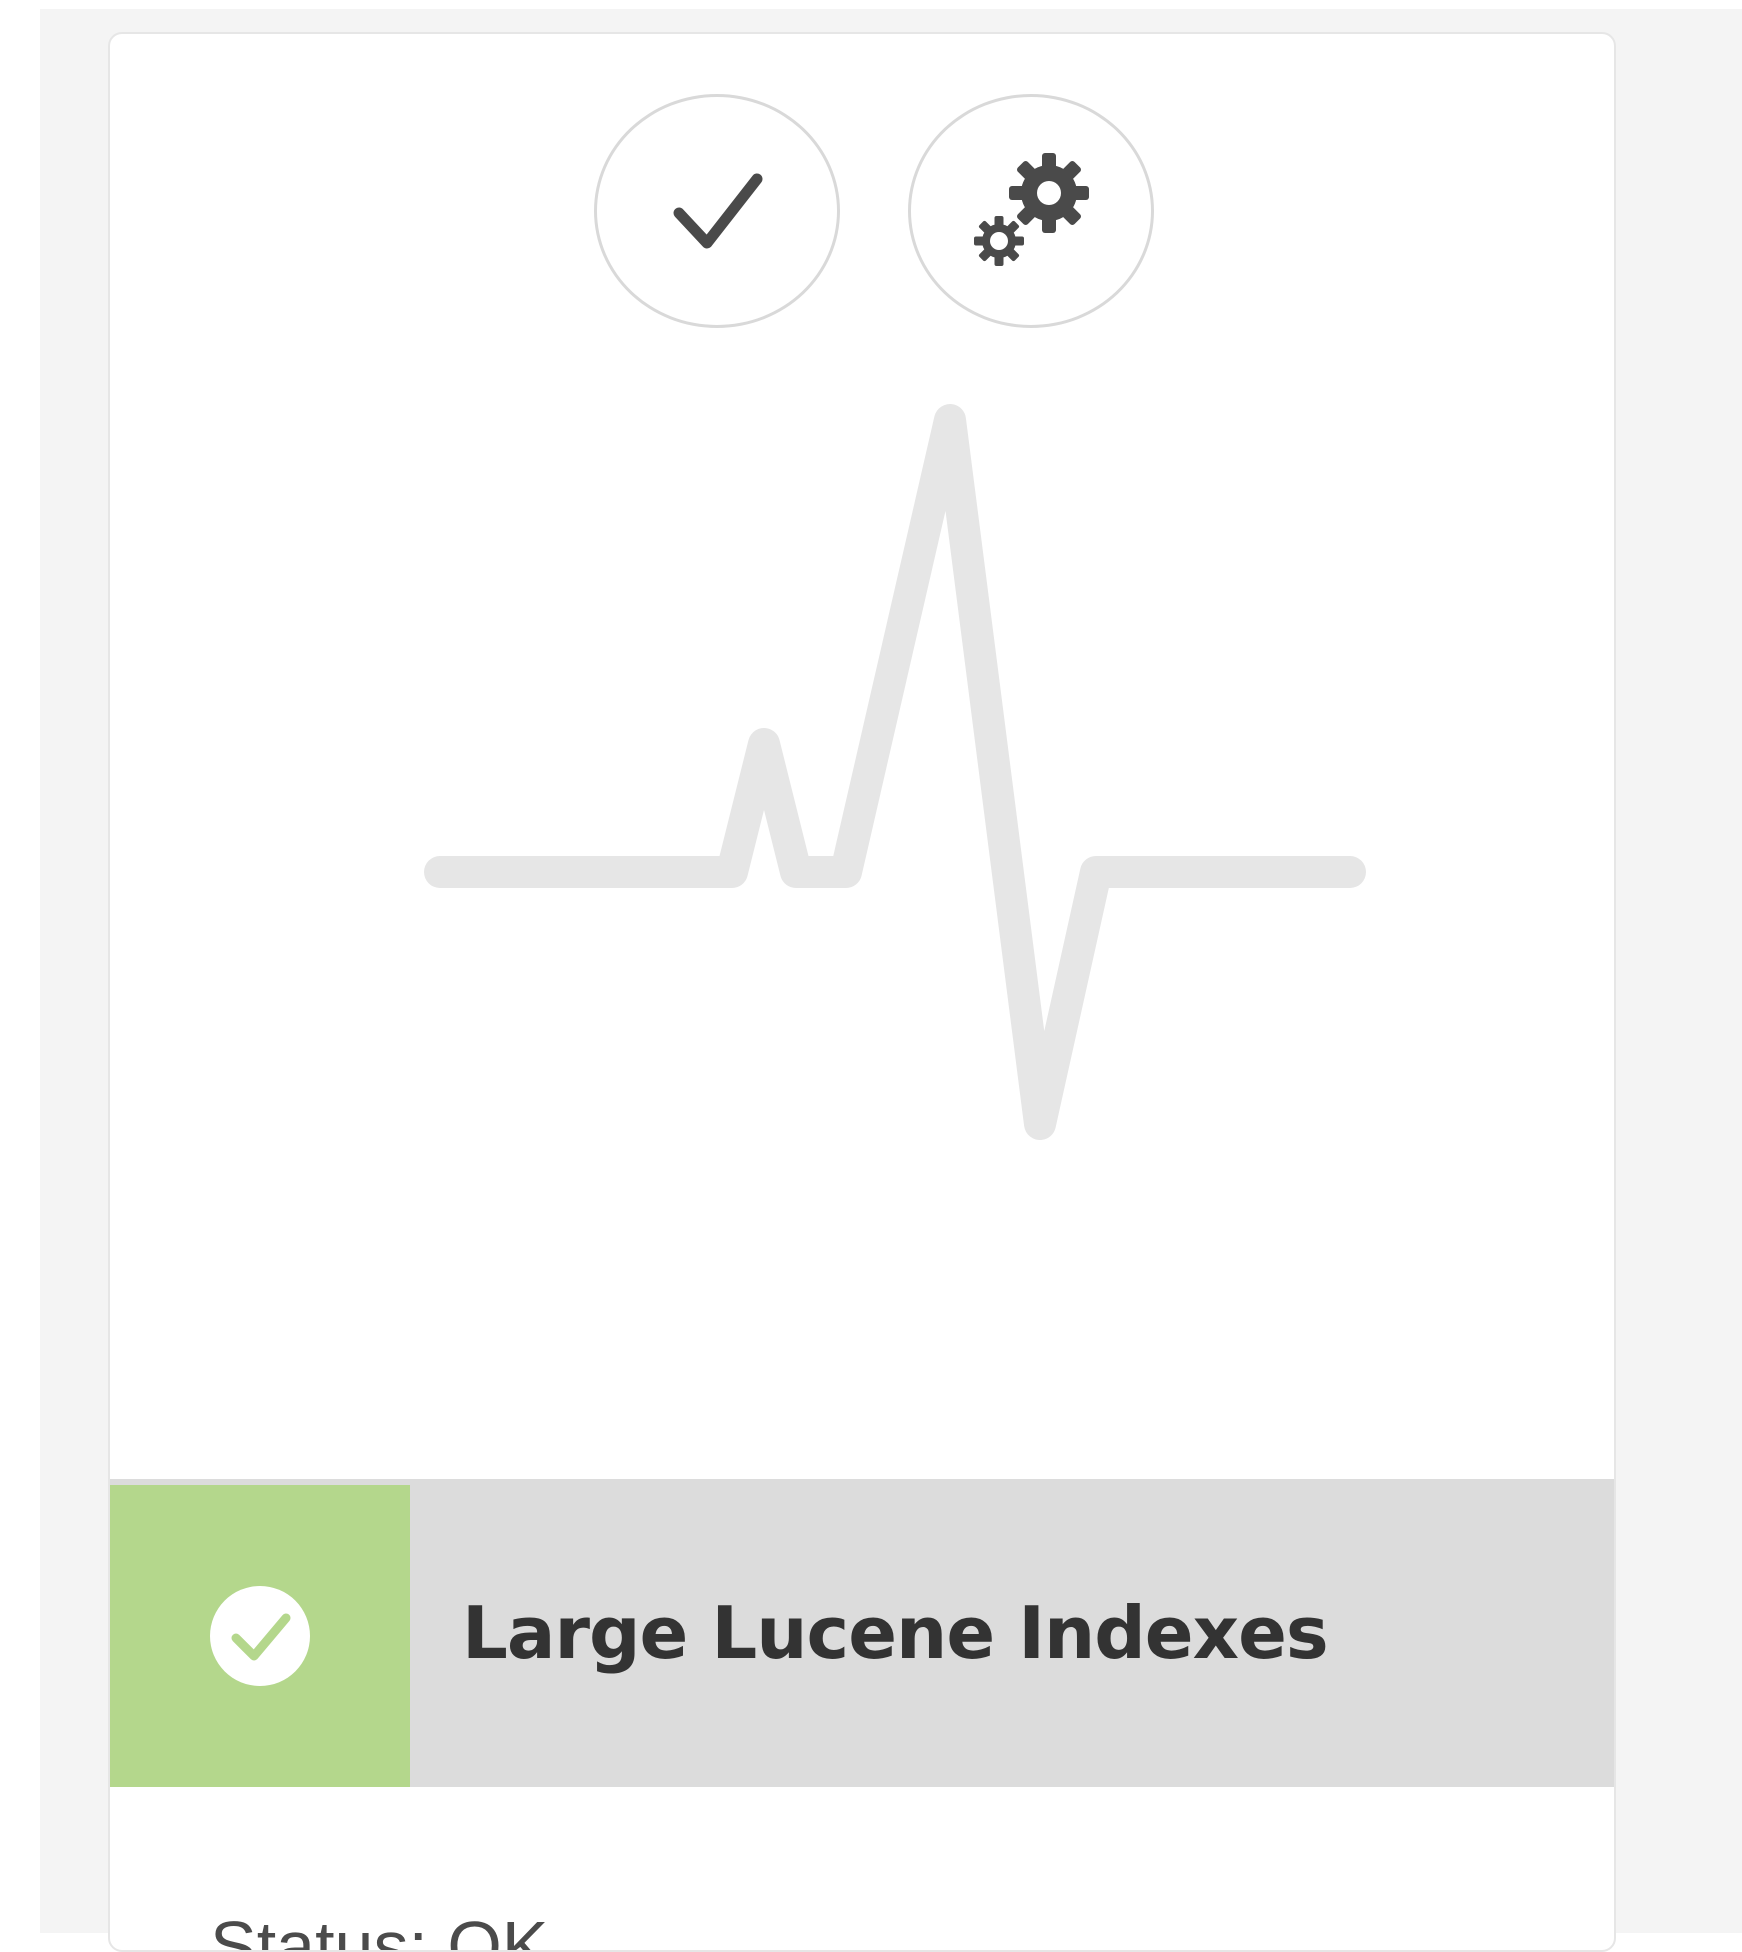 This screenshot has width=1742, height=1952. I want to click on status-ok-icon, so click(260, 1636).